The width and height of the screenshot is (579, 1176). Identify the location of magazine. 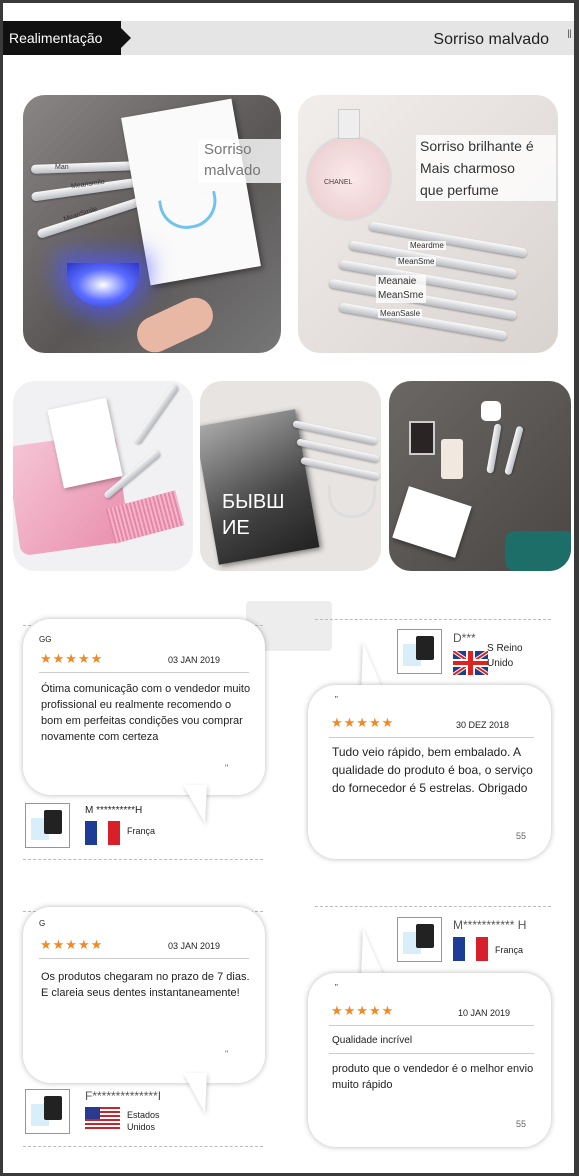
(260, 487).